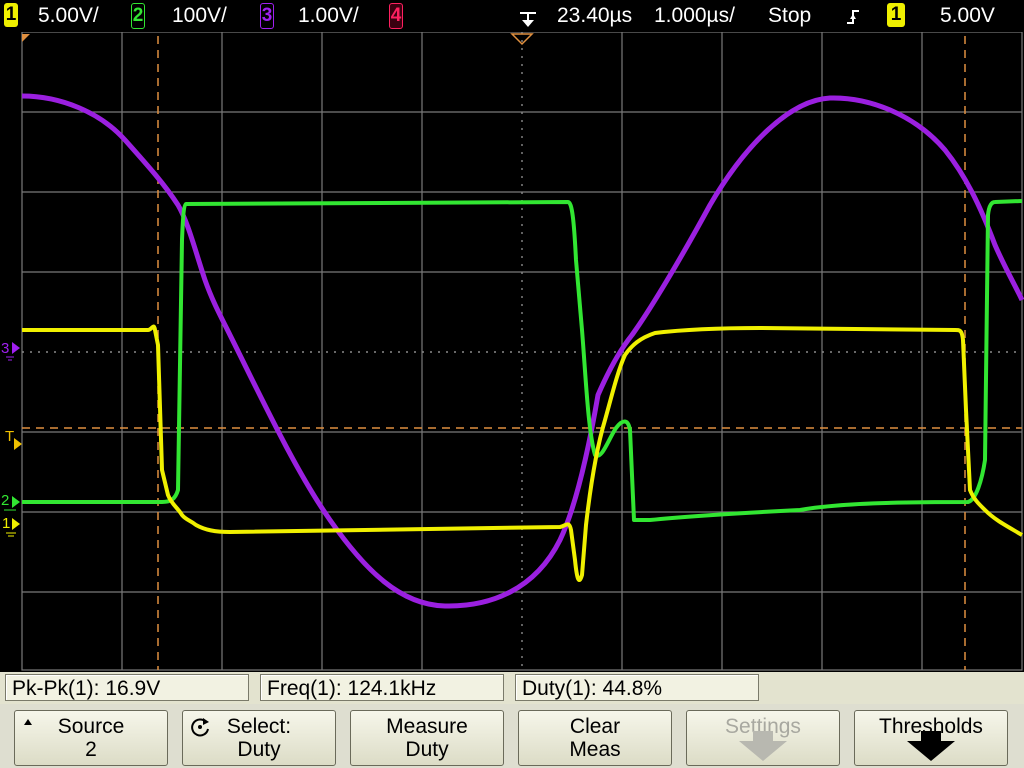 Image resolution: width=1024 pixels, height=768 pixels. I want to click on settings-softkey: Settings, so click(763, 738).